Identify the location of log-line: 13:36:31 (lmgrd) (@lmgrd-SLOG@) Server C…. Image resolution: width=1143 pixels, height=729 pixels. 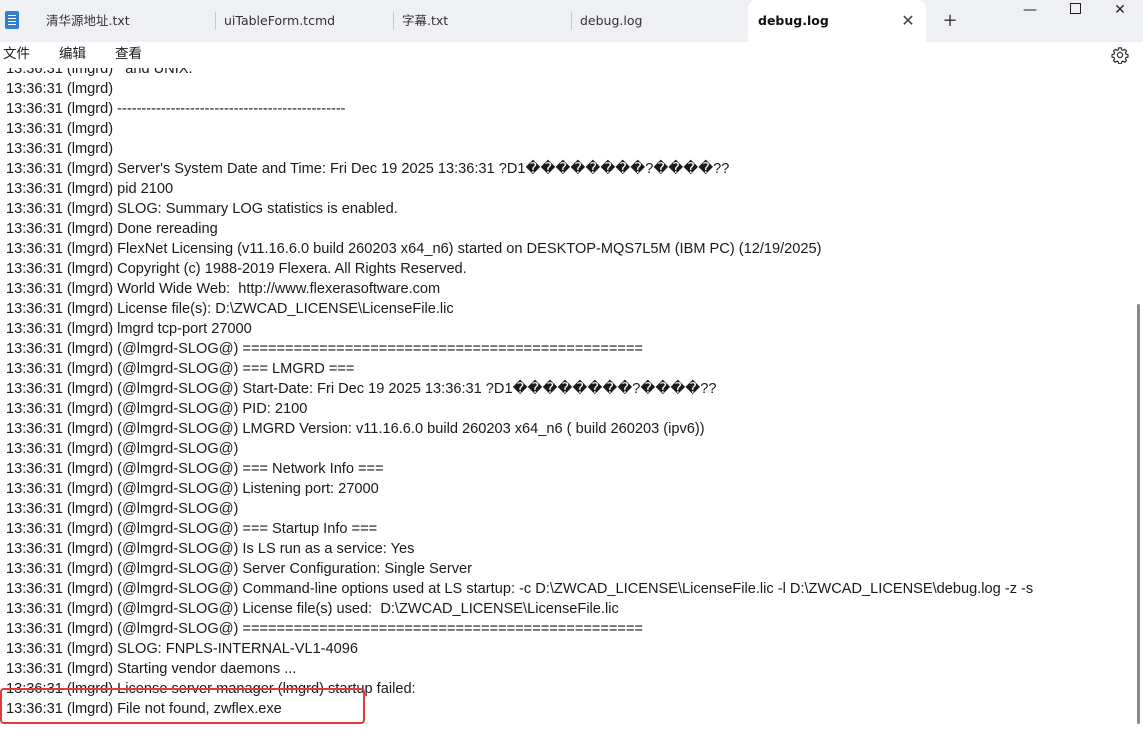
(239, 569).